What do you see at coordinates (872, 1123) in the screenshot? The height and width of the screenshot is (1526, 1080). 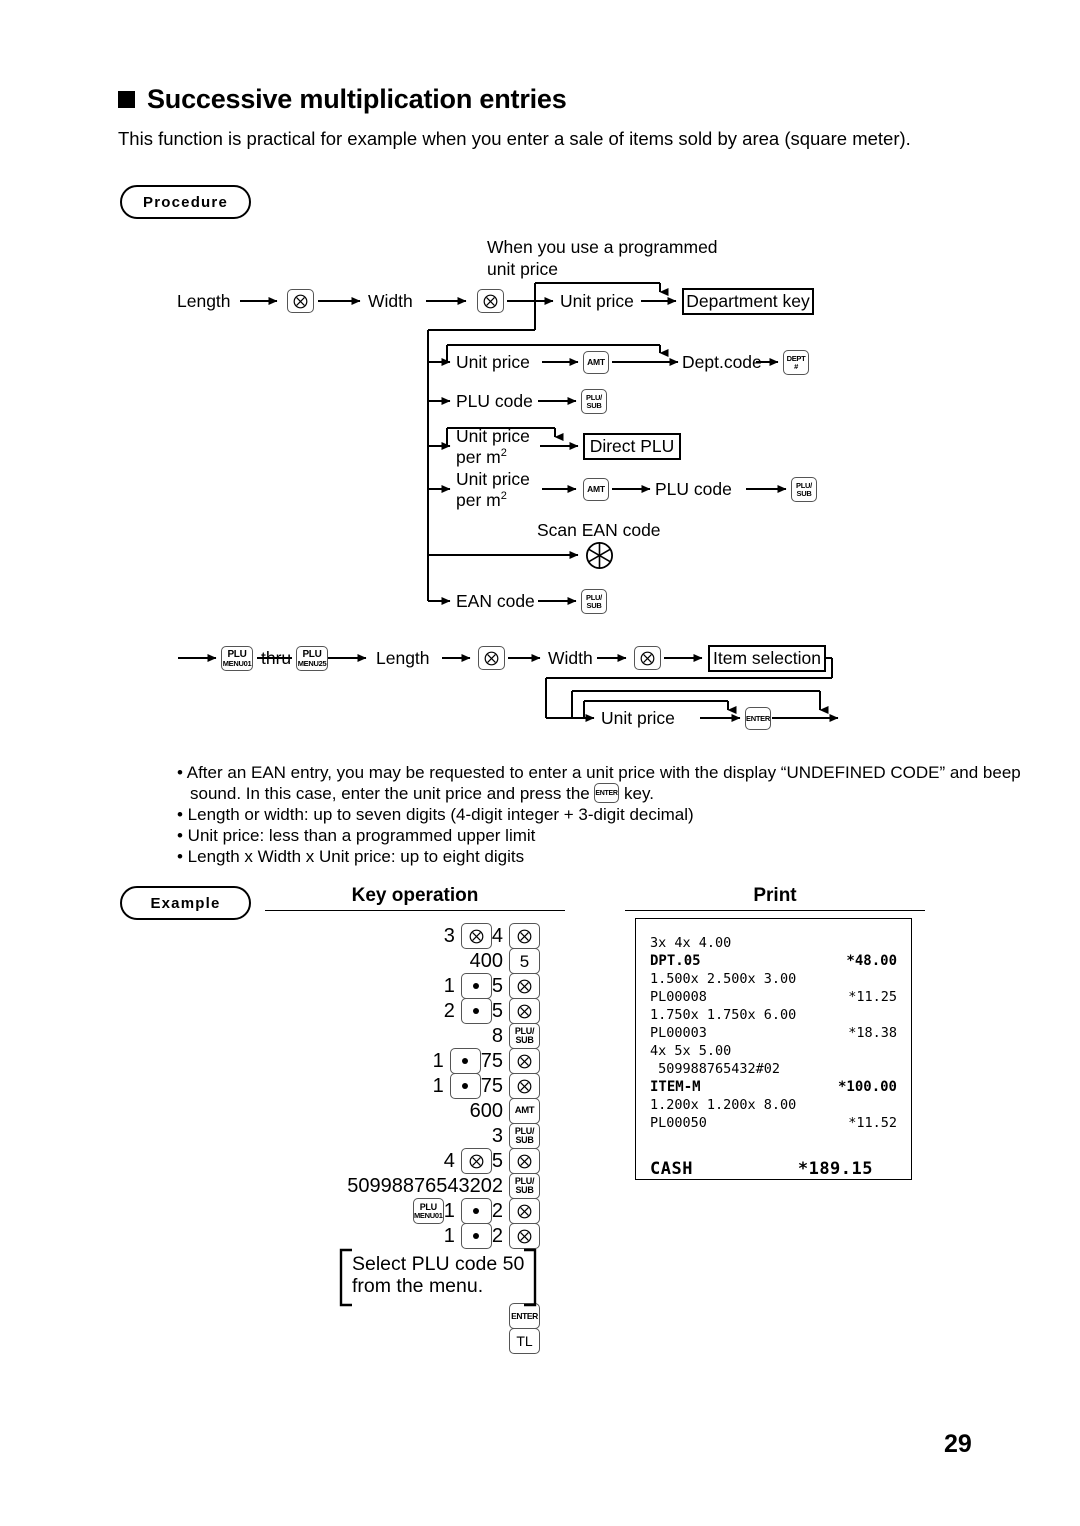 I see `receipt-line-right: *11.52` at bounding box center [872, 1123].